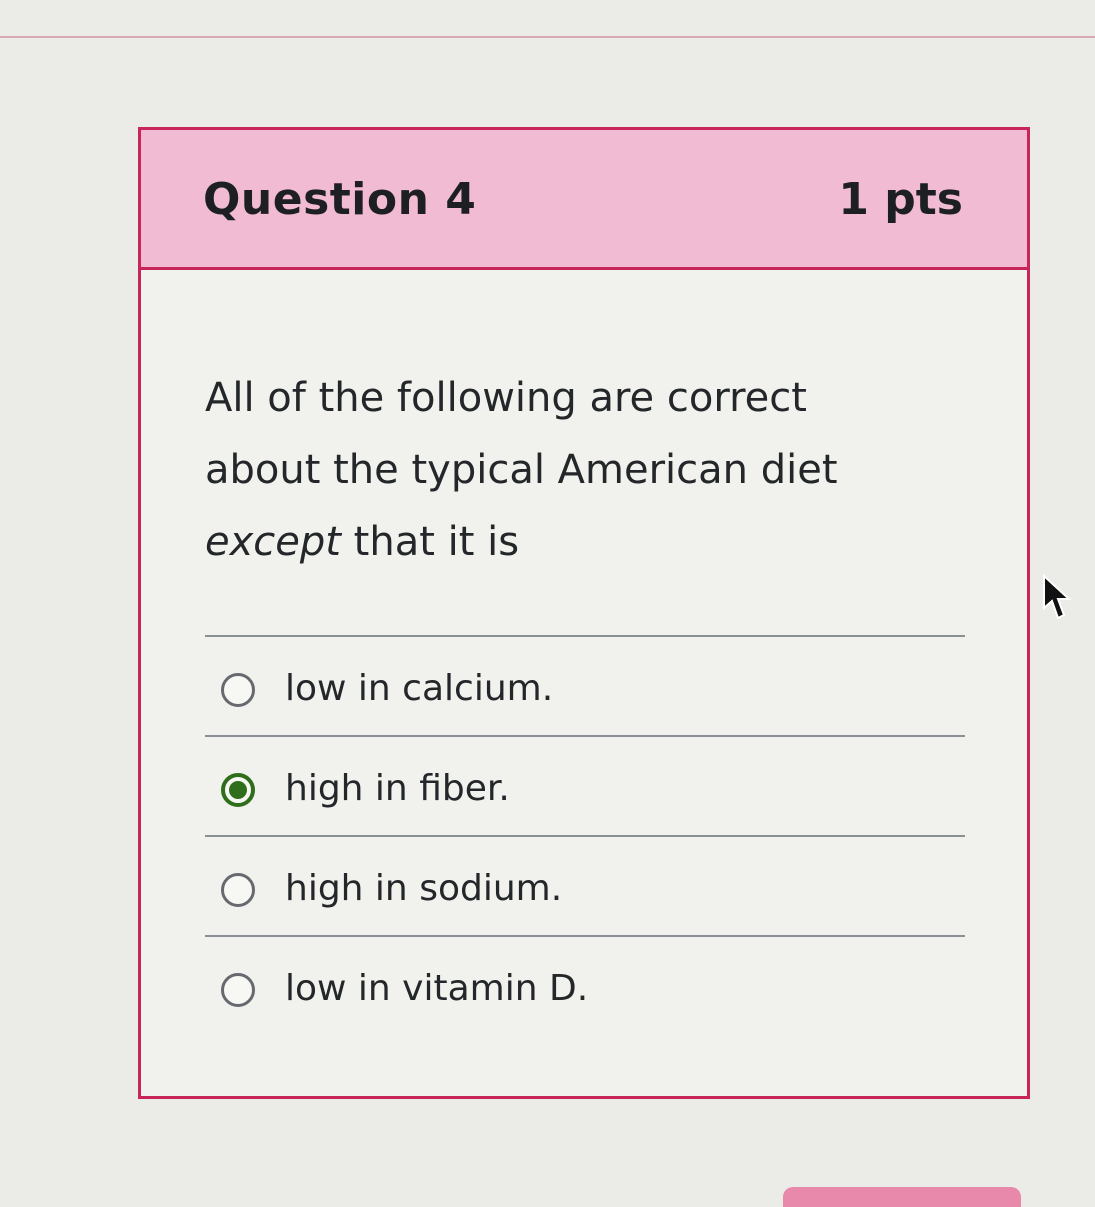  What do you see at coordinates (585, 885) in the screenshot?
I see `answer-option-high-sodium: high in sodium.` at bounding box center [585, 885].